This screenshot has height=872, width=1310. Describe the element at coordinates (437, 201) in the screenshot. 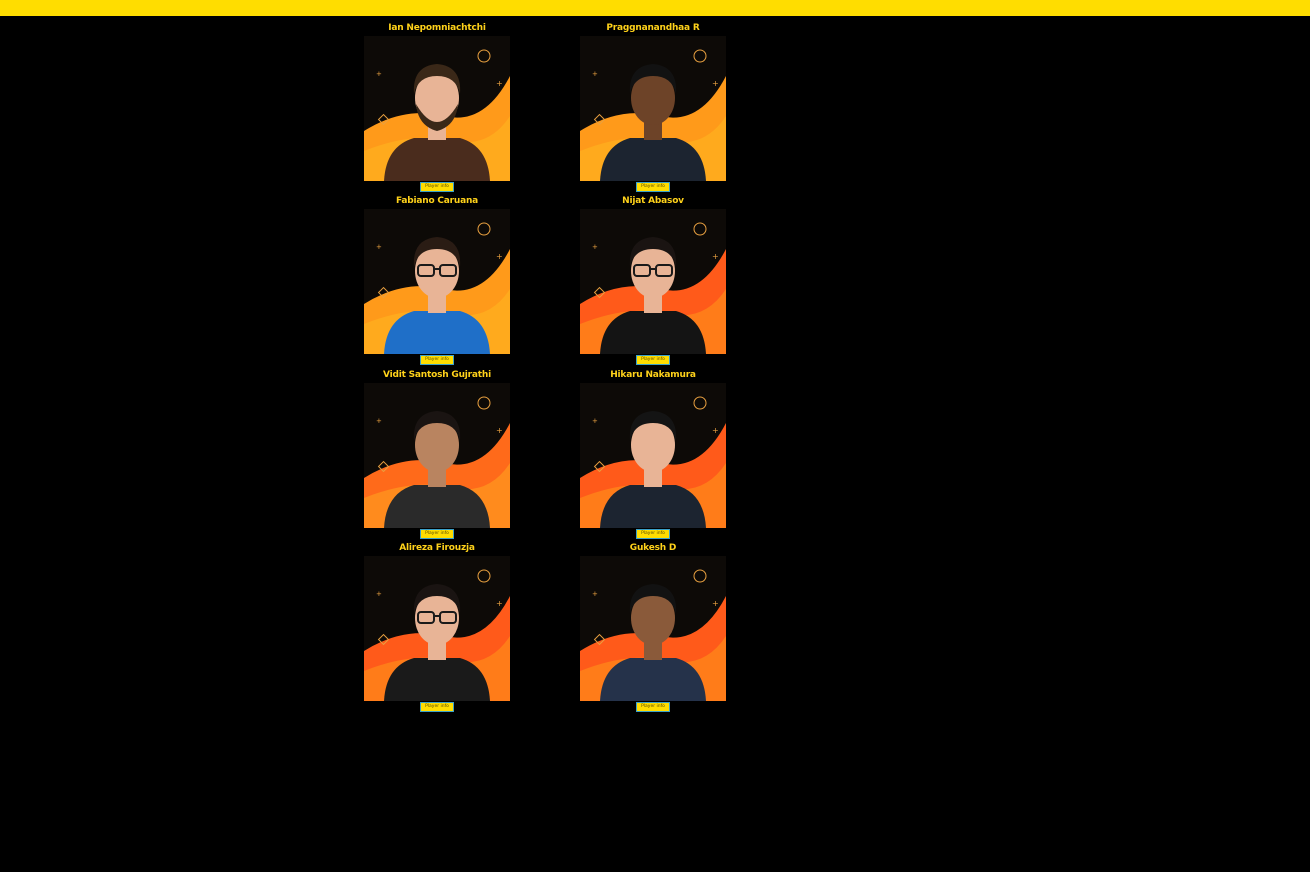

I see `player-name: Fabiano Caruana` at that location.